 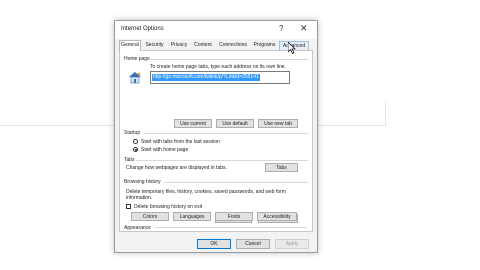 What do you see at coordinates (128, 206) in the screenshot?
I see `delete-on-exit-checkbox` at bounding box center [128, 206].